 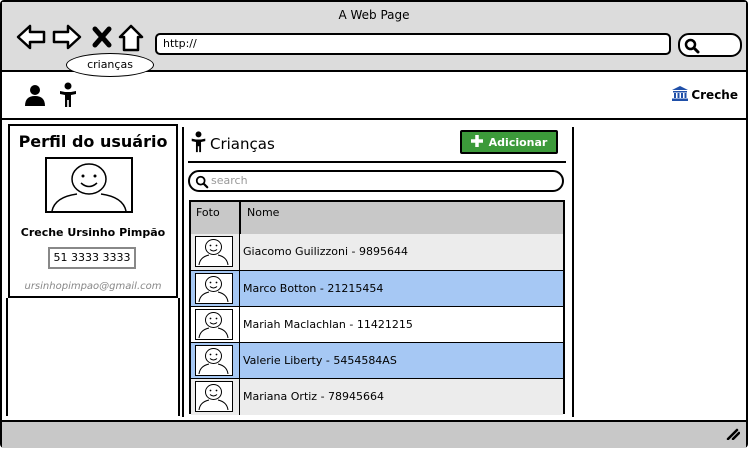 What do you see at coordinates (374, 434) in the screenshot?
I see `status-bar` at bounding box center [374, 434].